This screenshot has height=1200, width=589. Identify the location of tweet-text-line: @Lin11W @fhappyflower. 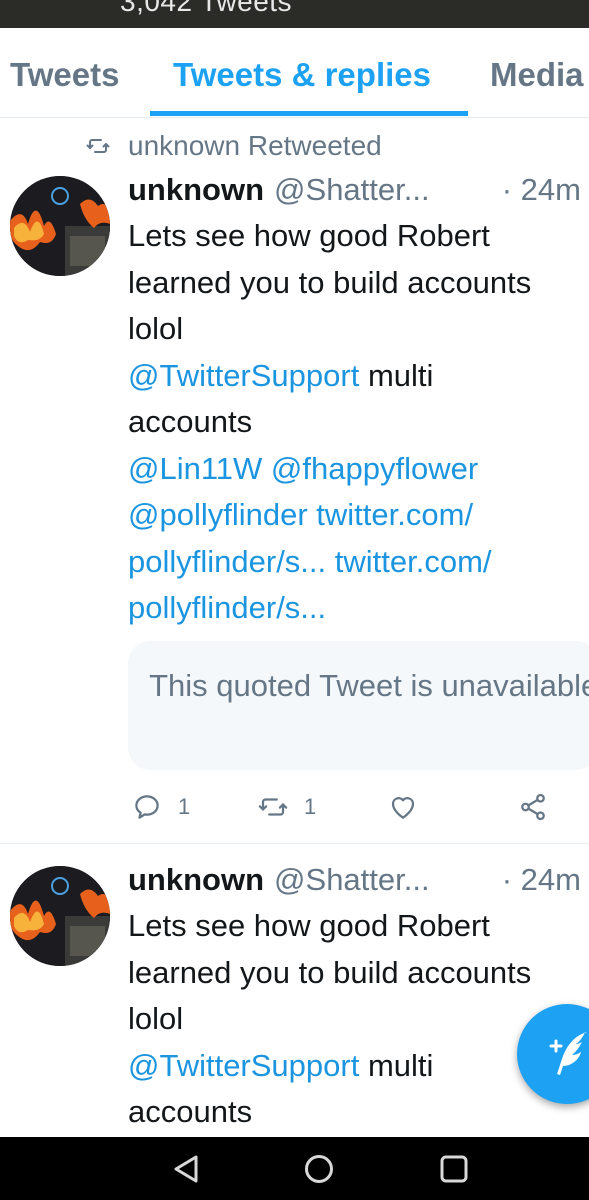
(358, 469).